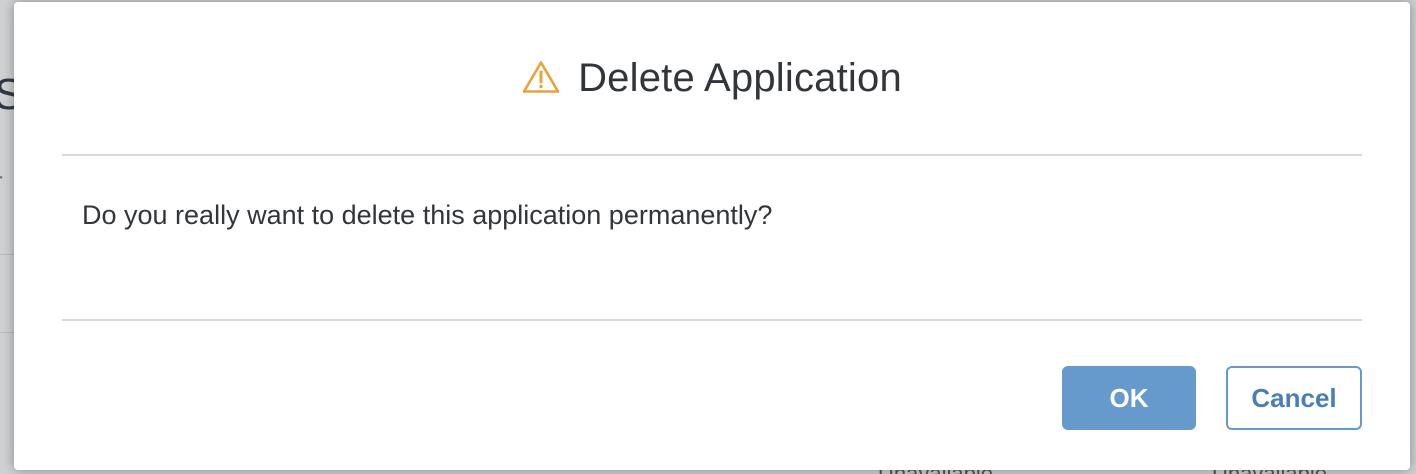 The image size is (1416, 474). Describe the element at coordinates (1294, 398) in the screenshot. I see `cancel-button: Cancel` at that location.